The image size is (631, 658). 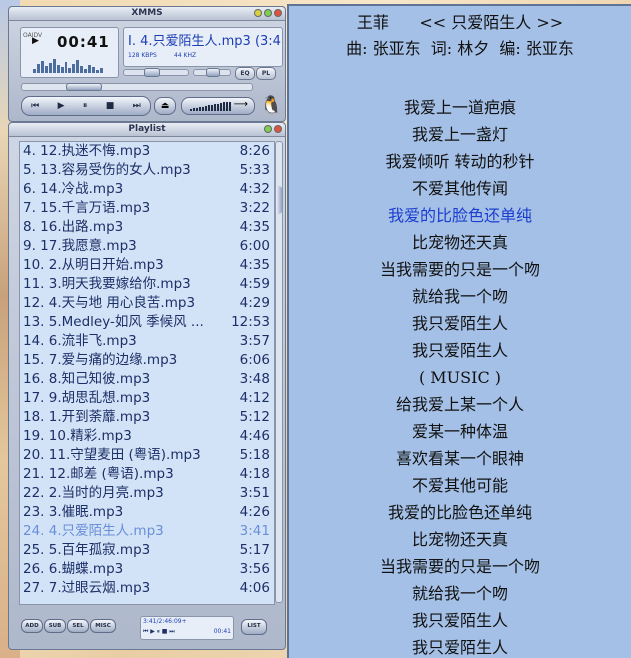 What do you see at coordinates (103, 626) in the screenshot?
I see `misc-button: MISC` at bounding box center [103, 626].